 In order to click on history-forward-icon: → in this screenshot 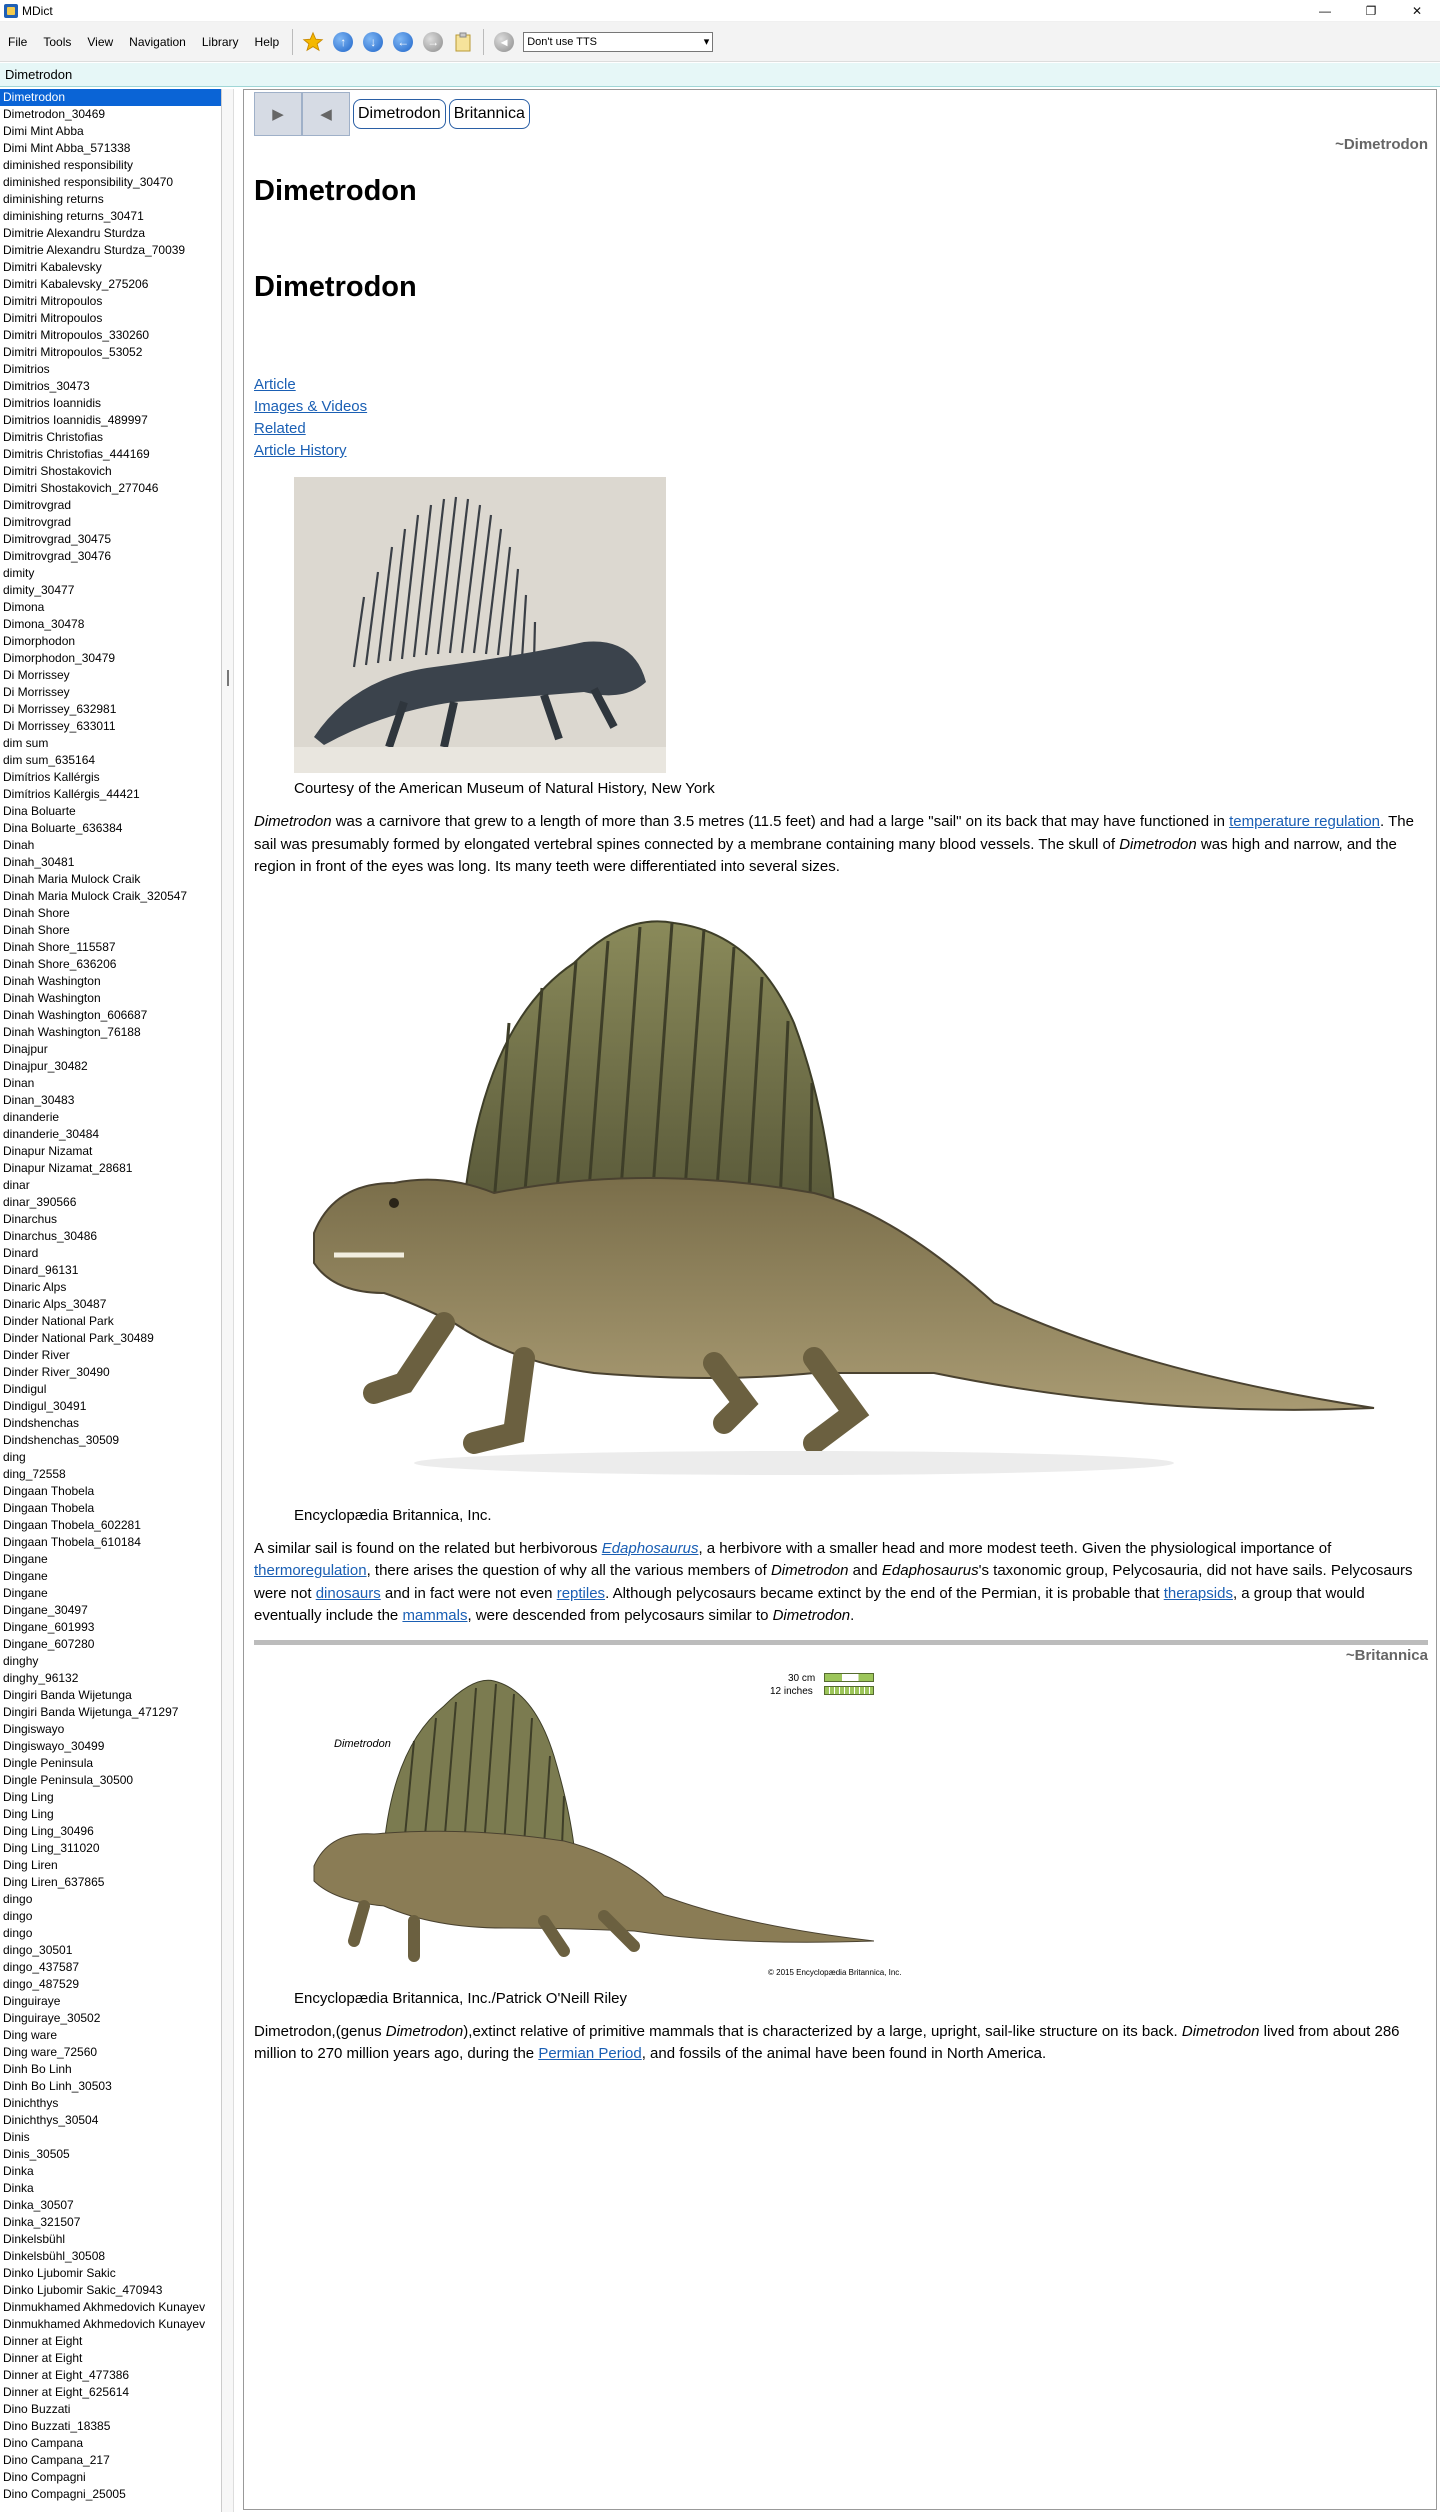, I will do `click(433, 42)`.